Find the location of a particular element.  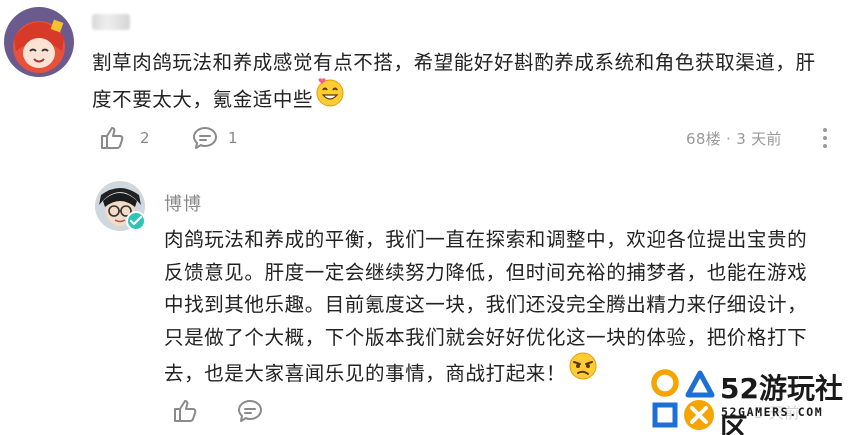

reply-count: 1 is located at coordinates (233, 138).